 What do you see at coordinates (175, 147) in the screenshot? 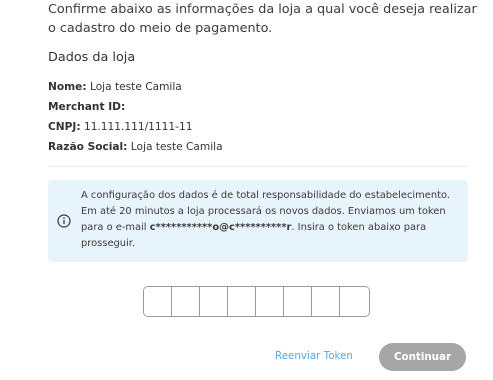
I see `razao-social-value: Loja teste Camila` at bounding box center [175, 147].